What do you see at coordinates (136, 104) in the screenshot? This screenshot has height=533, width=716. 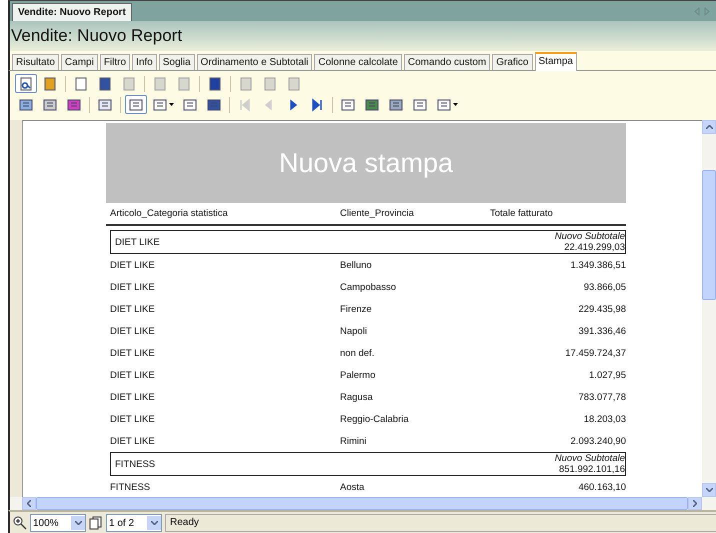 I see `hand-button` at bounding box center [136, 104].